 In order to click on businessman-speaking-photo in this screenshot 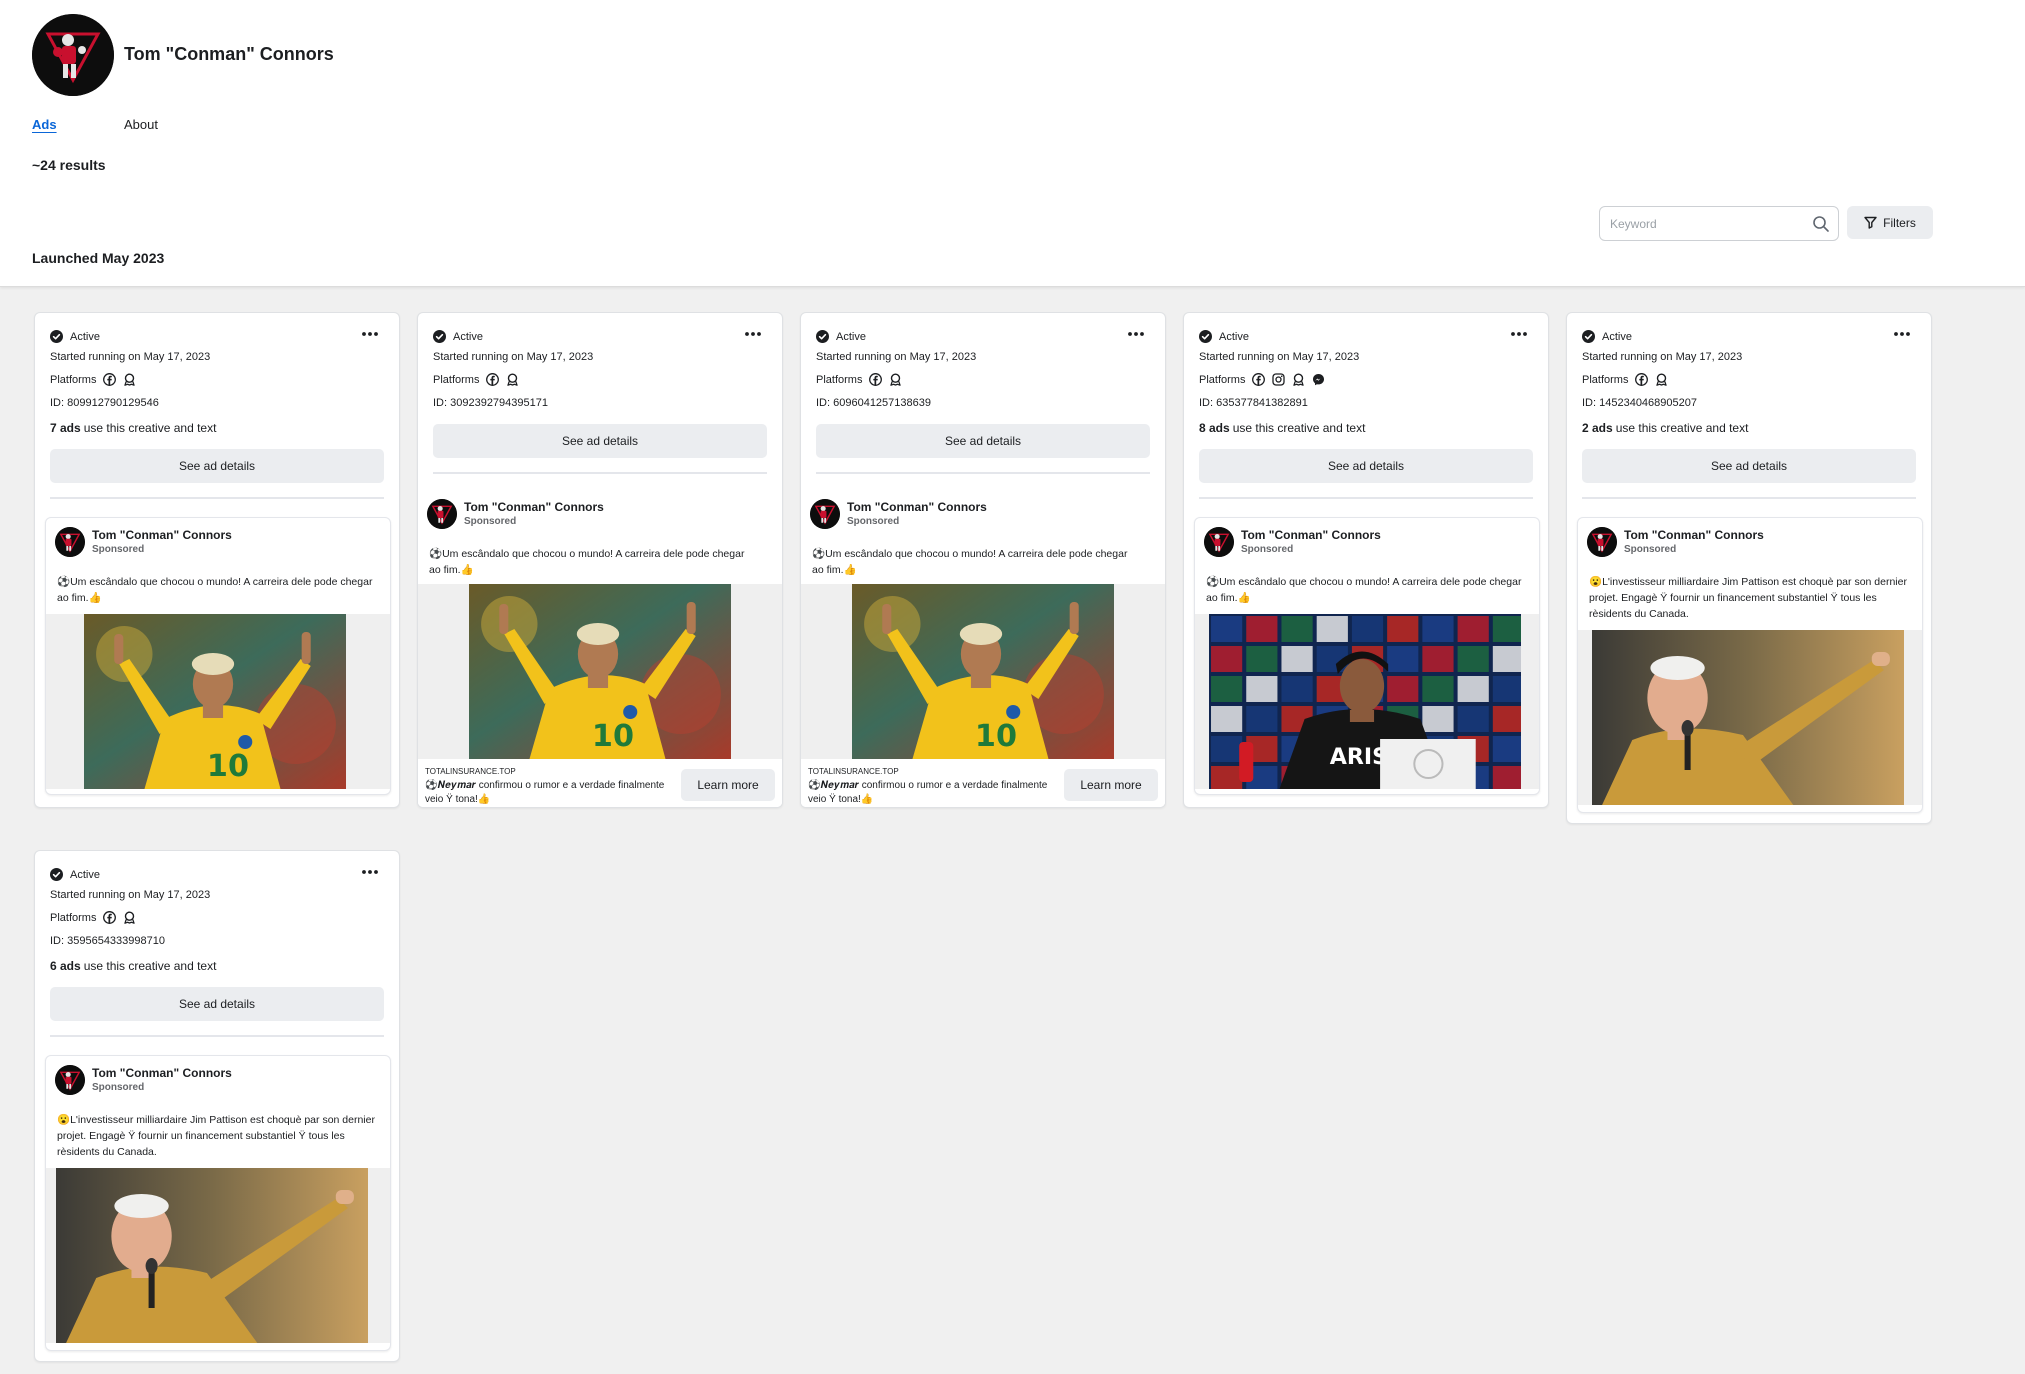, I will do `click(212, 1255)`.